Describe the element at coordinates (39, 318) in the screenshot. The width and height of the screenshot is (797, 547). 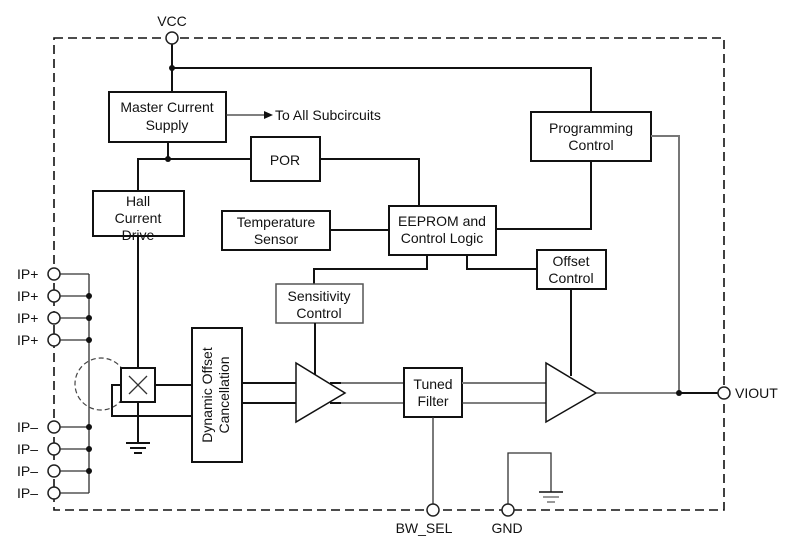
I see `ip-plus-pin-3: IP+` at that location.